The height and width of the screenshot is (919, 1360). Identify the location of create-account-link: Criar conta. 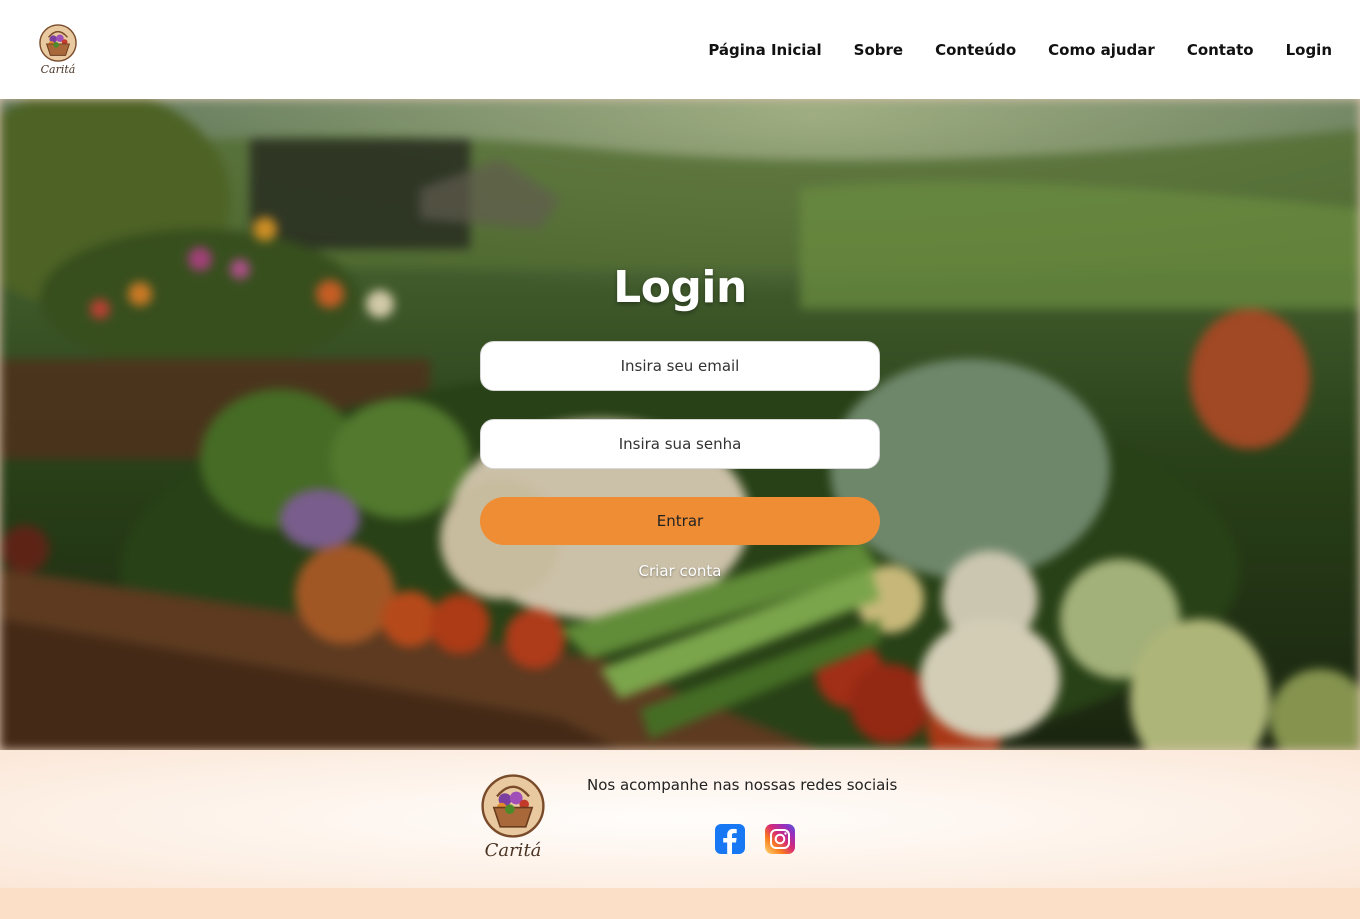
(680, 571).